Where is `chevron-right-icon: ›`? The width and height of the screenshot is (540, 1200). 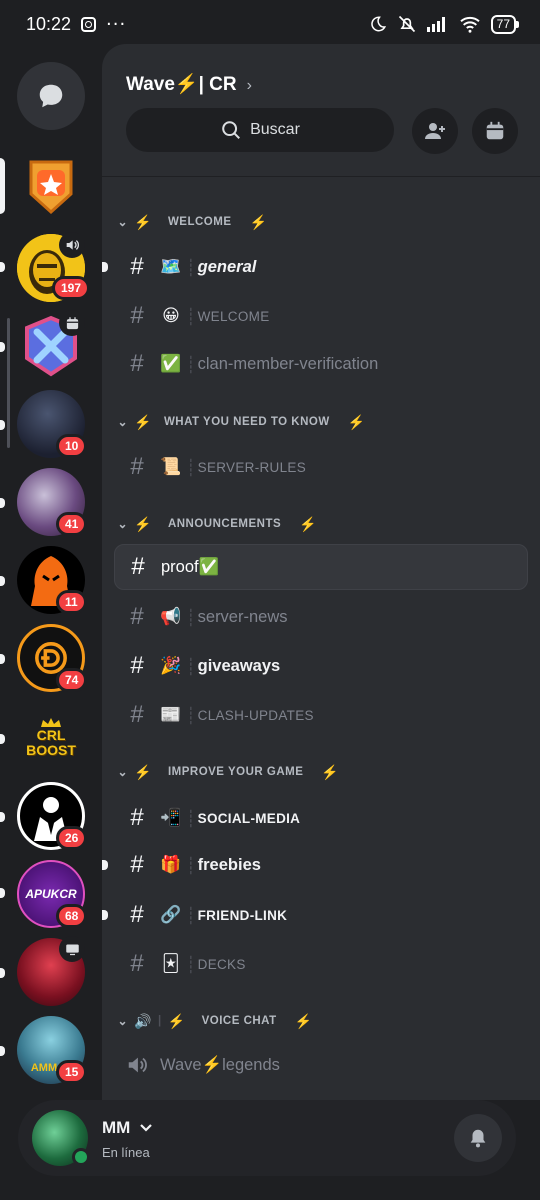
chevron-right-icon: › is located at coordinates (249, 85).